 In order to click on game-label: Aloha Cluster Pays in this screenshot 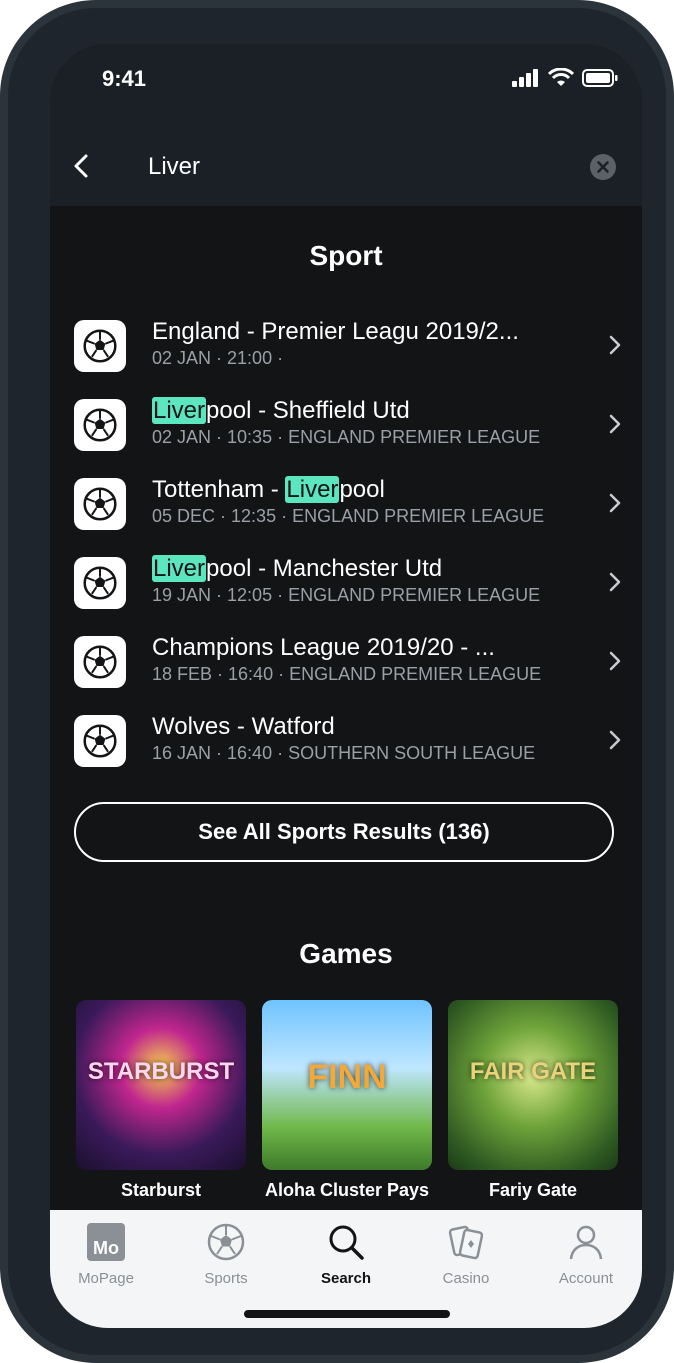, I will do `click(347, 1190)`.